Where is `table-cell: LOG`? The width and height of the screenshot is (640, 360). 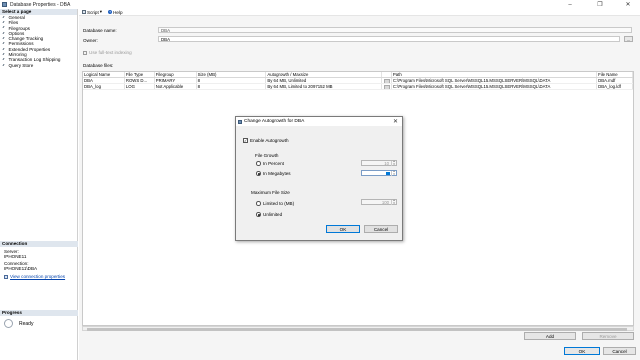
table-cell: LOG is located at coordinates (140, 86).